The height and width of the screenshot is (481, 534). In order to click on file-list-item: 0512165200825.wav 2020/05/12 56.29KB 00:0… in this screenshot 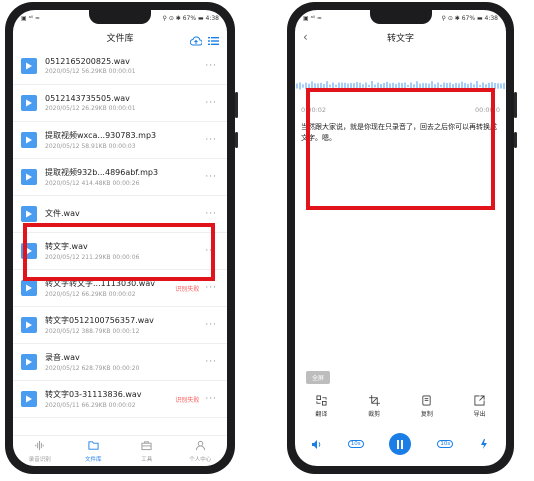, I will do `click(120, 66)`.